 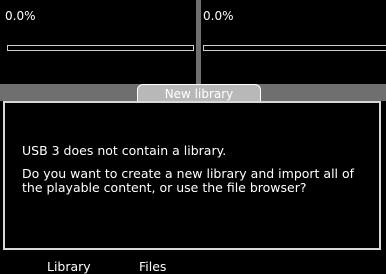 What do you see at coordinates (20, 16) in the screenshot?
I see `deck-left-percent: 0.0%` at bounding box center [20, 16].